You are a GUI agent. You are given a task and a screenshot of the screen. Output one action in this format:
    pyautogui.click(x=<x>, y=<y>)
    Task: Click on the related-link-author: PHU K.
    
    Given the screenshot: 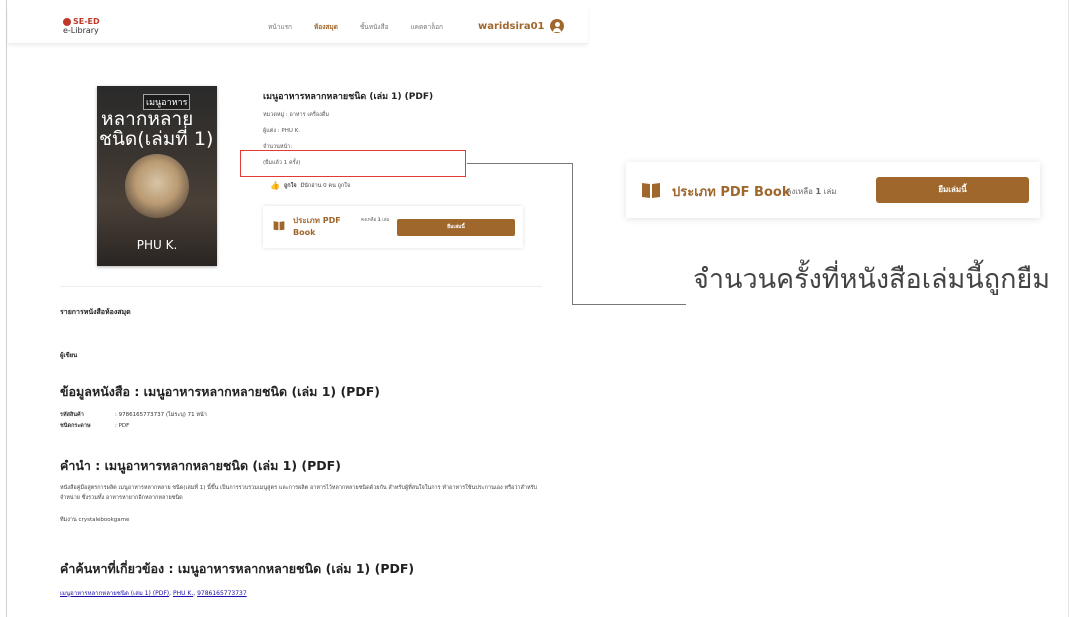 What is the action you would take?
    pyautogui.click(x=183, y=593)
    